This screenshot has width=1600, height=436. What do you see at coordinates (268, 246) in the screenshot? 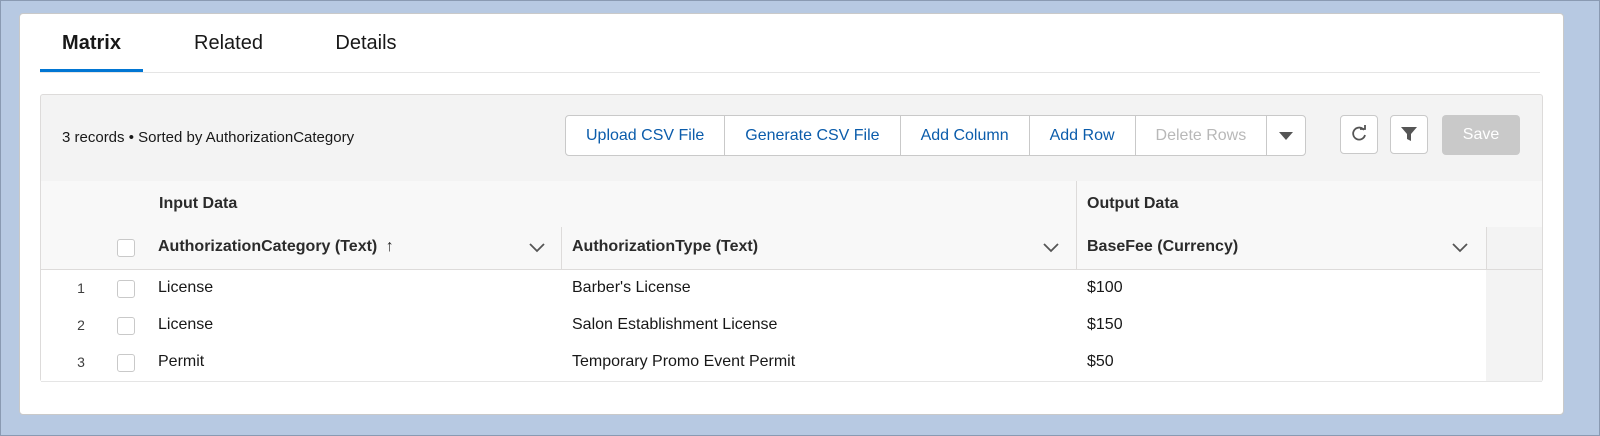
I see `column-title-authorization-category: AuthorizationCategory (Text)` at bounding box center [268, 246].